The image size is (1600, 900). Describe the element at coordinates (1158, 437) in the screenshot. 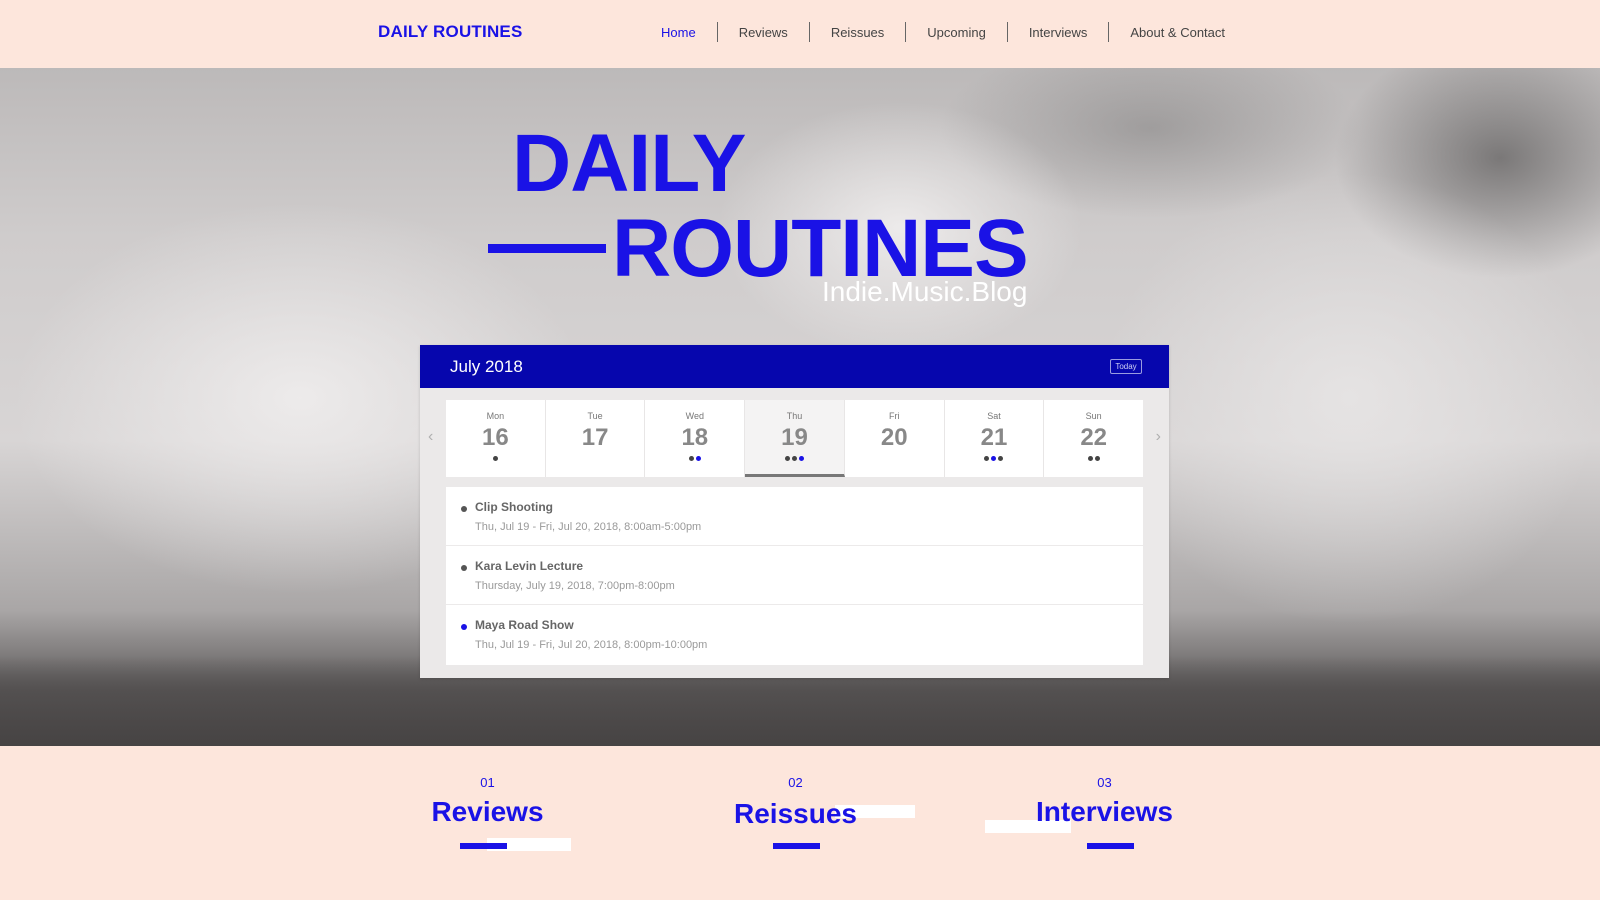

I see `chevron-right-icon: ›` at that location.